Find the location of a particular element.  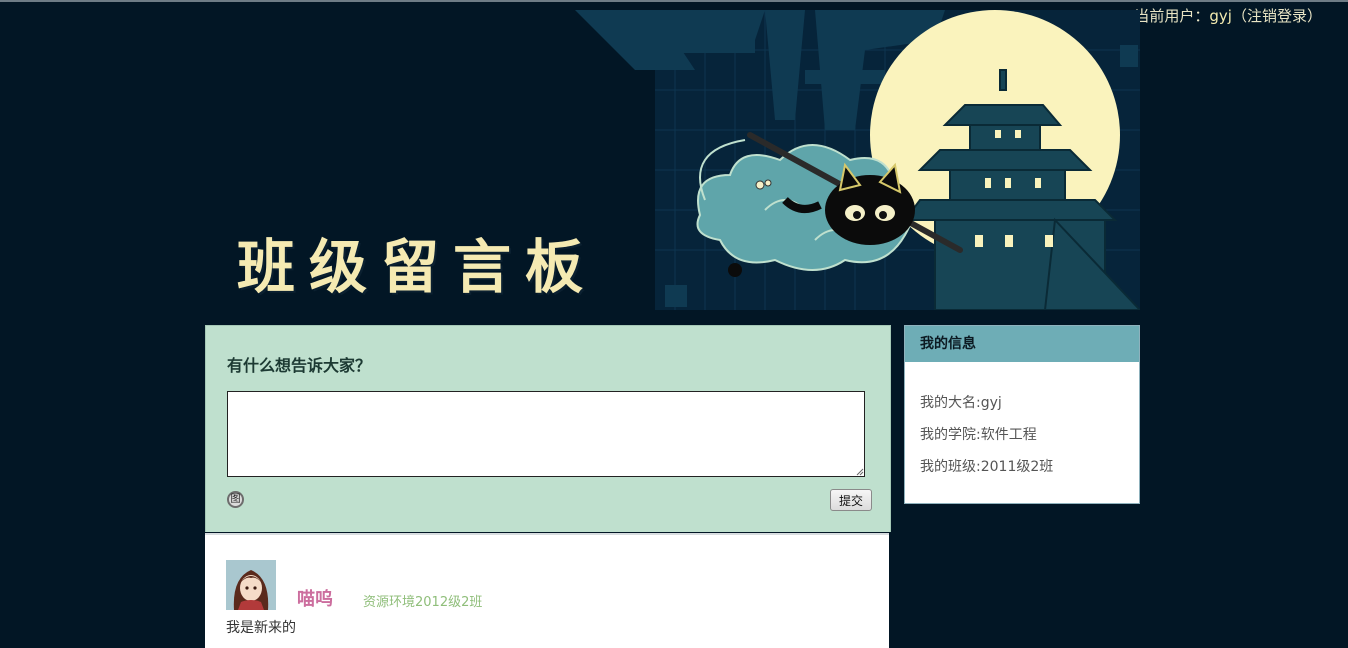

logout-link: （注销登录） is located at coordinates (1277, 16).